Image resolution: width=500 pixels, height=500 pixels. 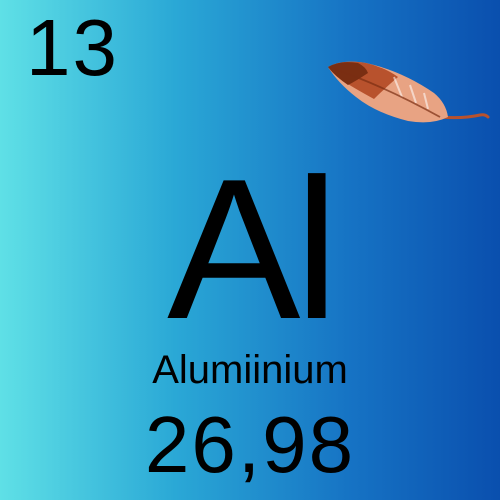 What do you see at coordinates (72, 47) in the screenshot?
I see `atomic-number: 13` at bounding box center [72, 47].